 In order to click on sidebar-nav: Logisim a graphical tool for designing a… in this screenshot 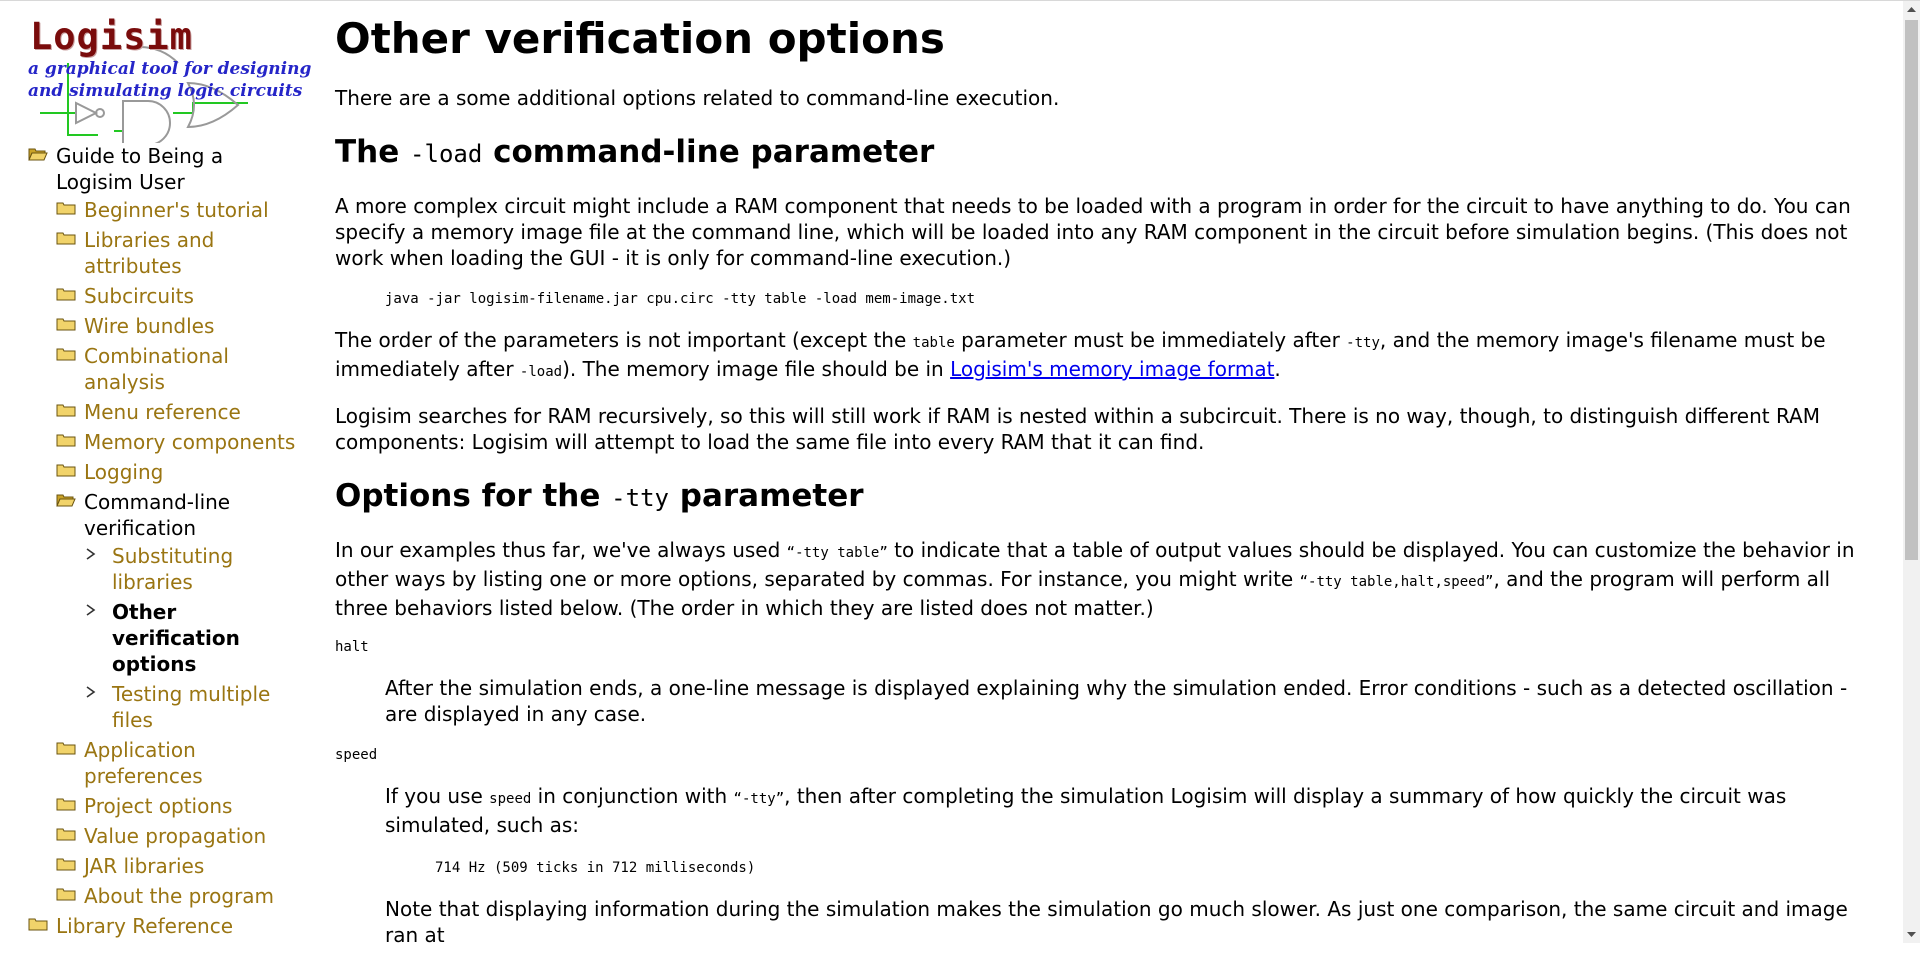, I will do `click(169, 479)`.